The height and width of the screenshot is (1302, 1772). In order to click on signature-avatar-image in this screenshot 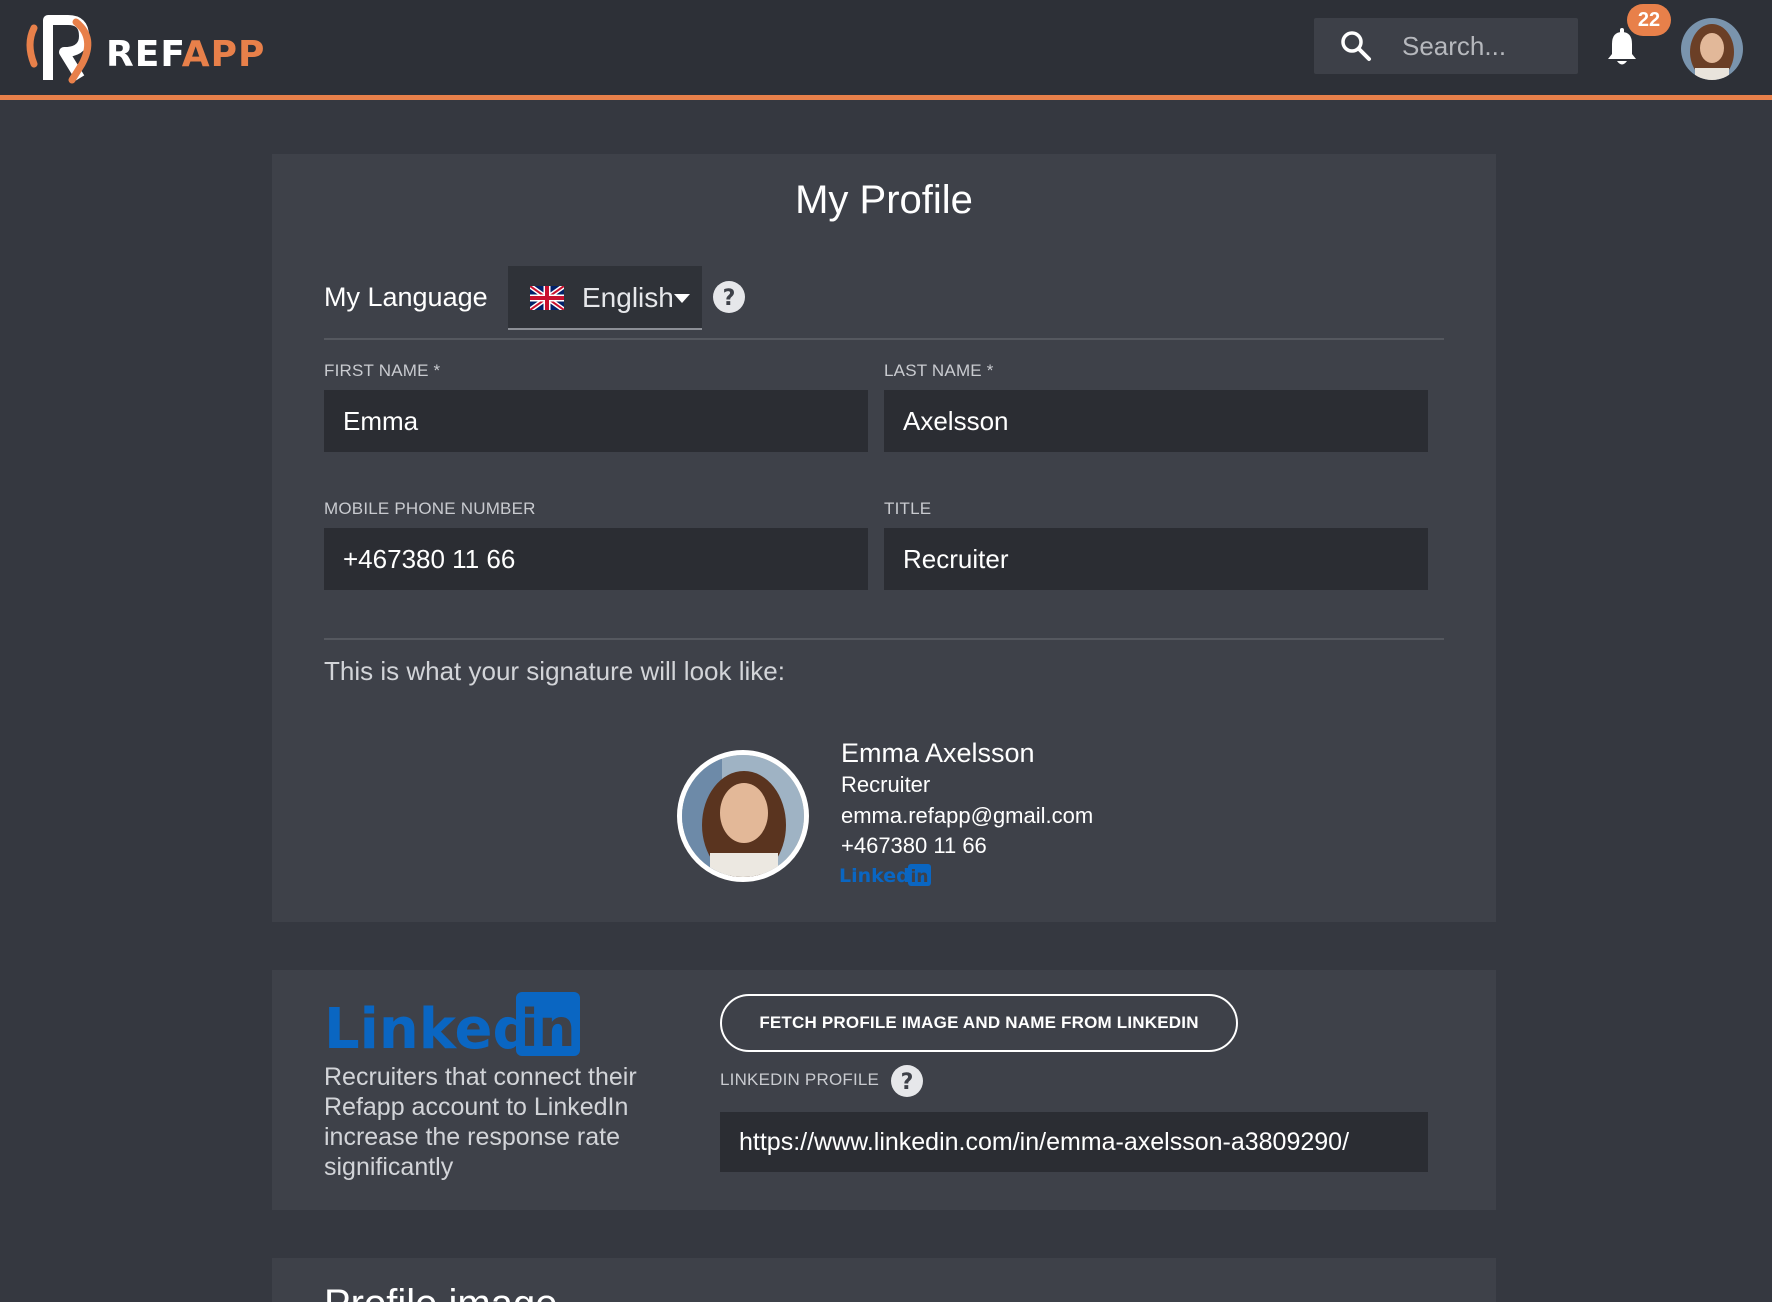, I will do `click(743, 816)`.